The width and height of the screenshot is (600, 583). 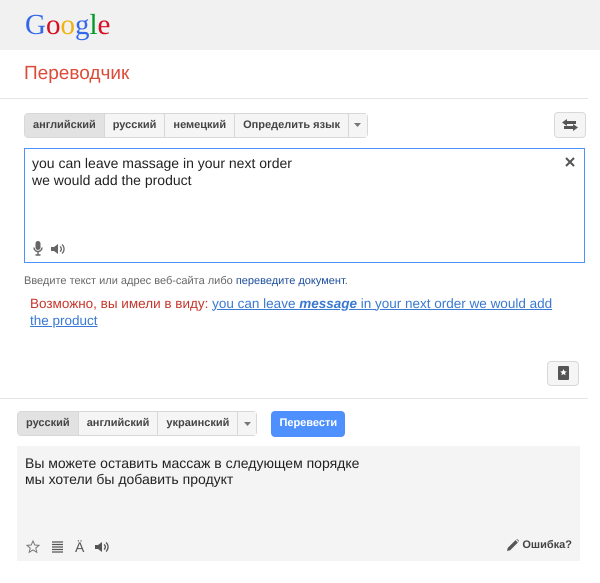 I want to click on swap-languages-button, so click(x=570, y=125).